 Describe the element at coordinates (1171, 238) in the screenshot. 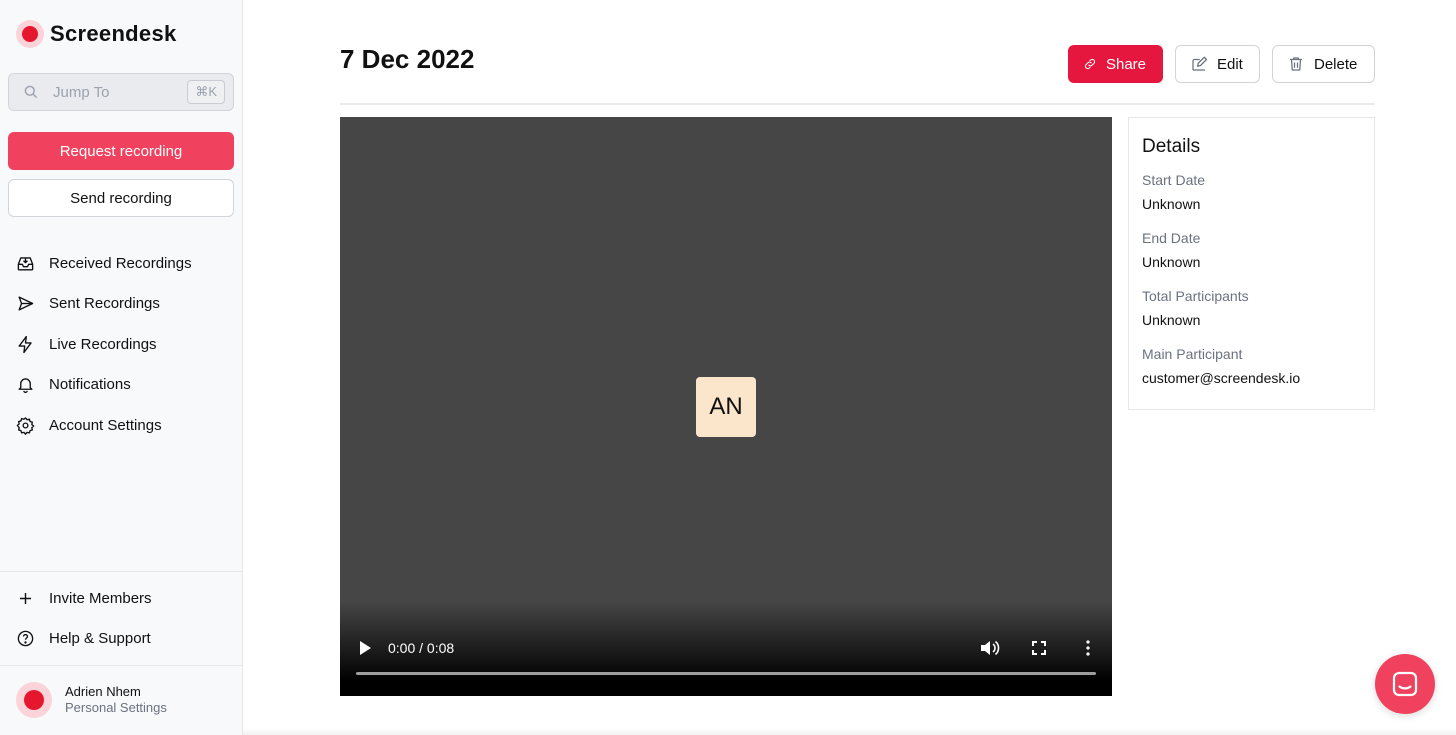

I see `detail-label: End Date` at that location.